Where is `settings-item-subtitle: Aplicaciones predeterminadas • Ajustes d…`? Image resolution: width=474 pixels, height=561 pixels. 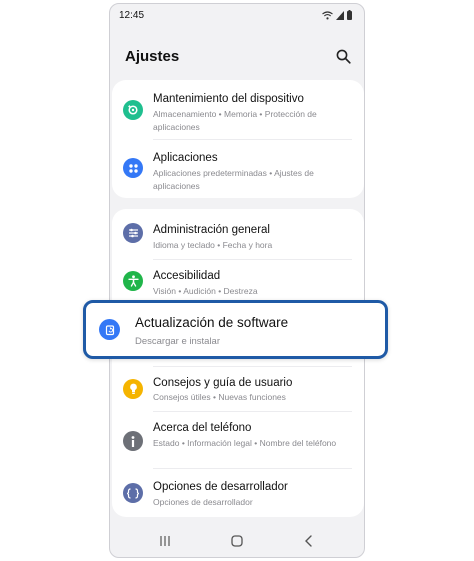
settings-item-subtitle: Aplicaciones predeterminadas • Ajustes d… is located at coordinates (233, 179).